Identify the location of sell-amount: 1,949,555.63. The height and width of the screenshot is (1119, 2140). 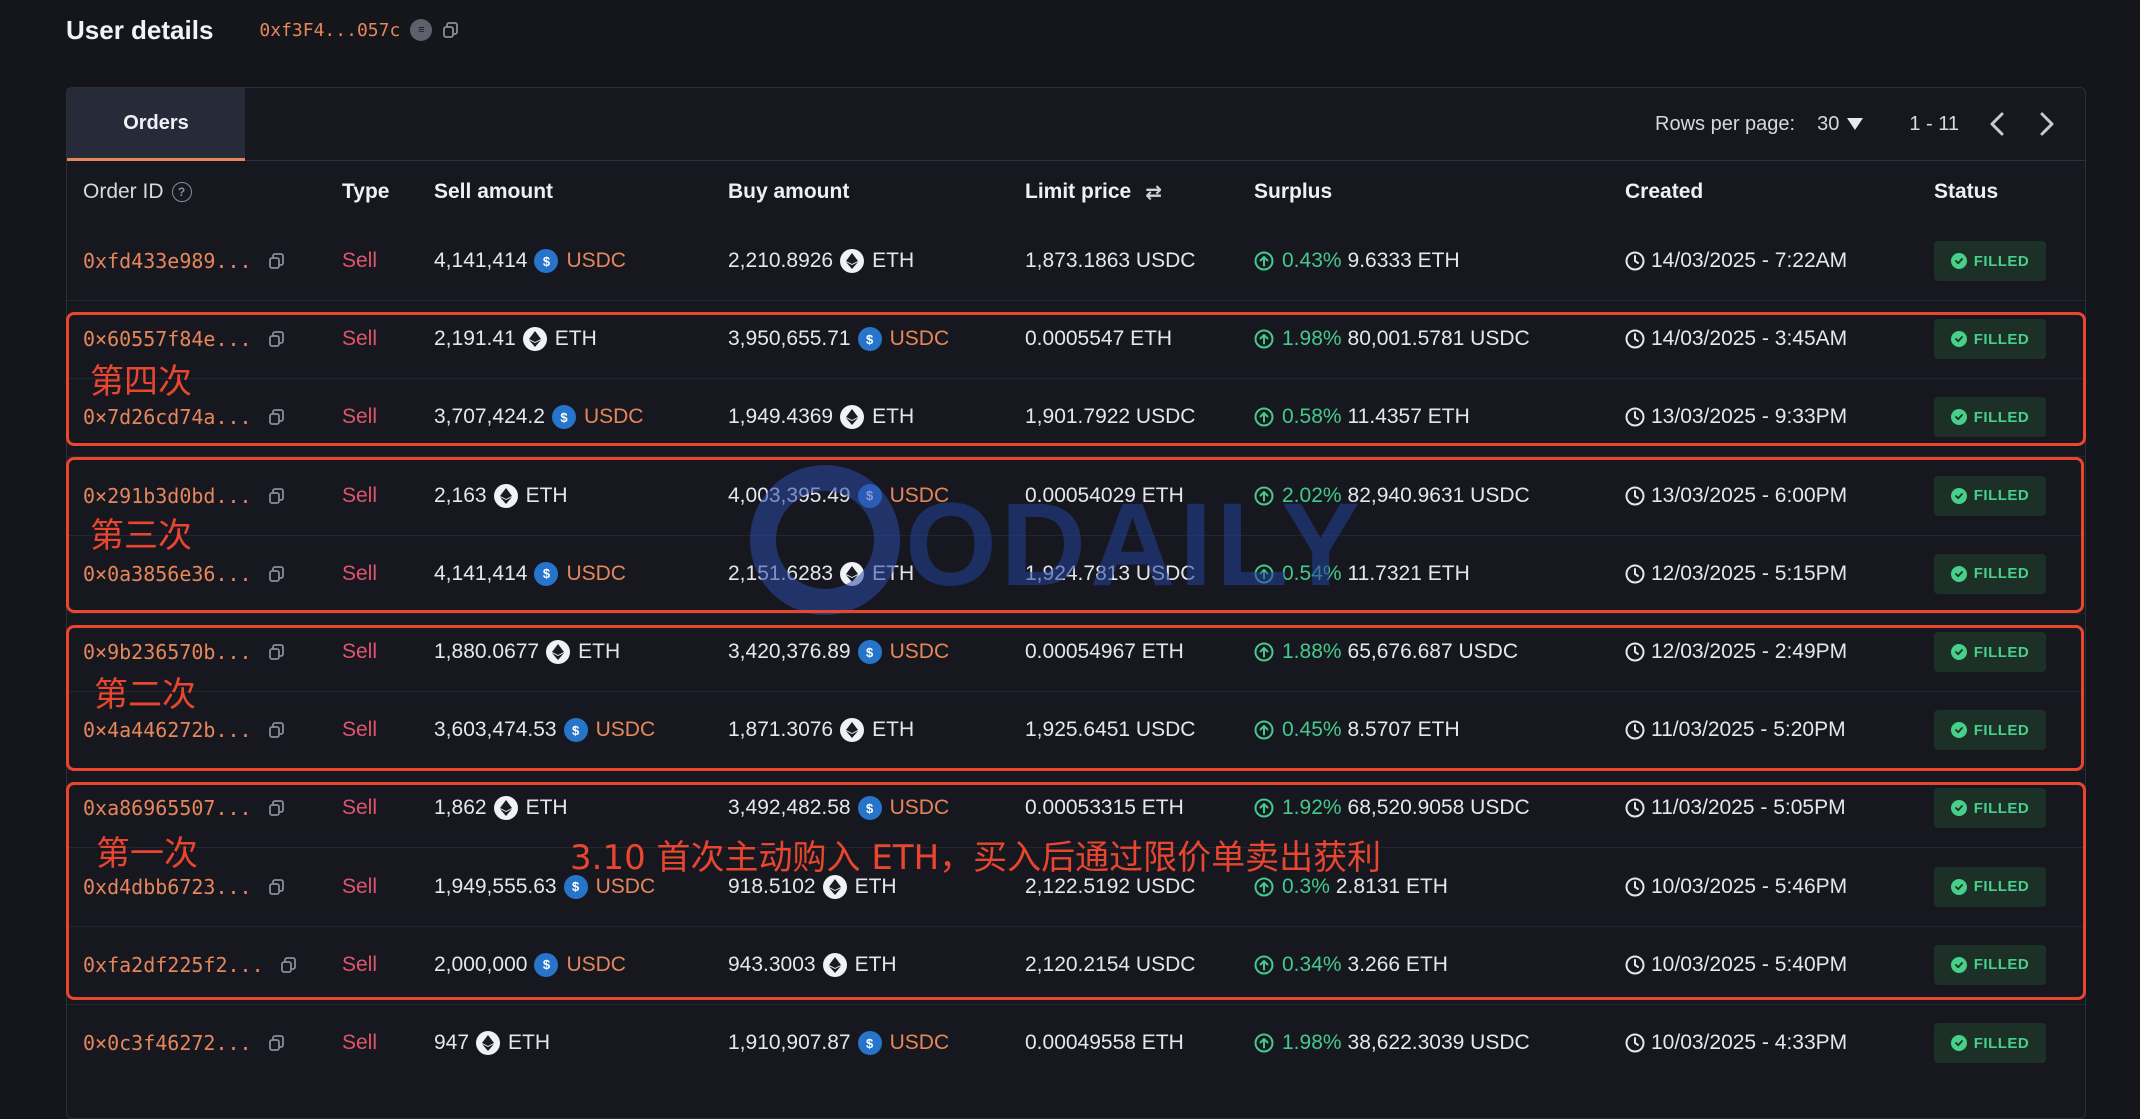
(495, 886).